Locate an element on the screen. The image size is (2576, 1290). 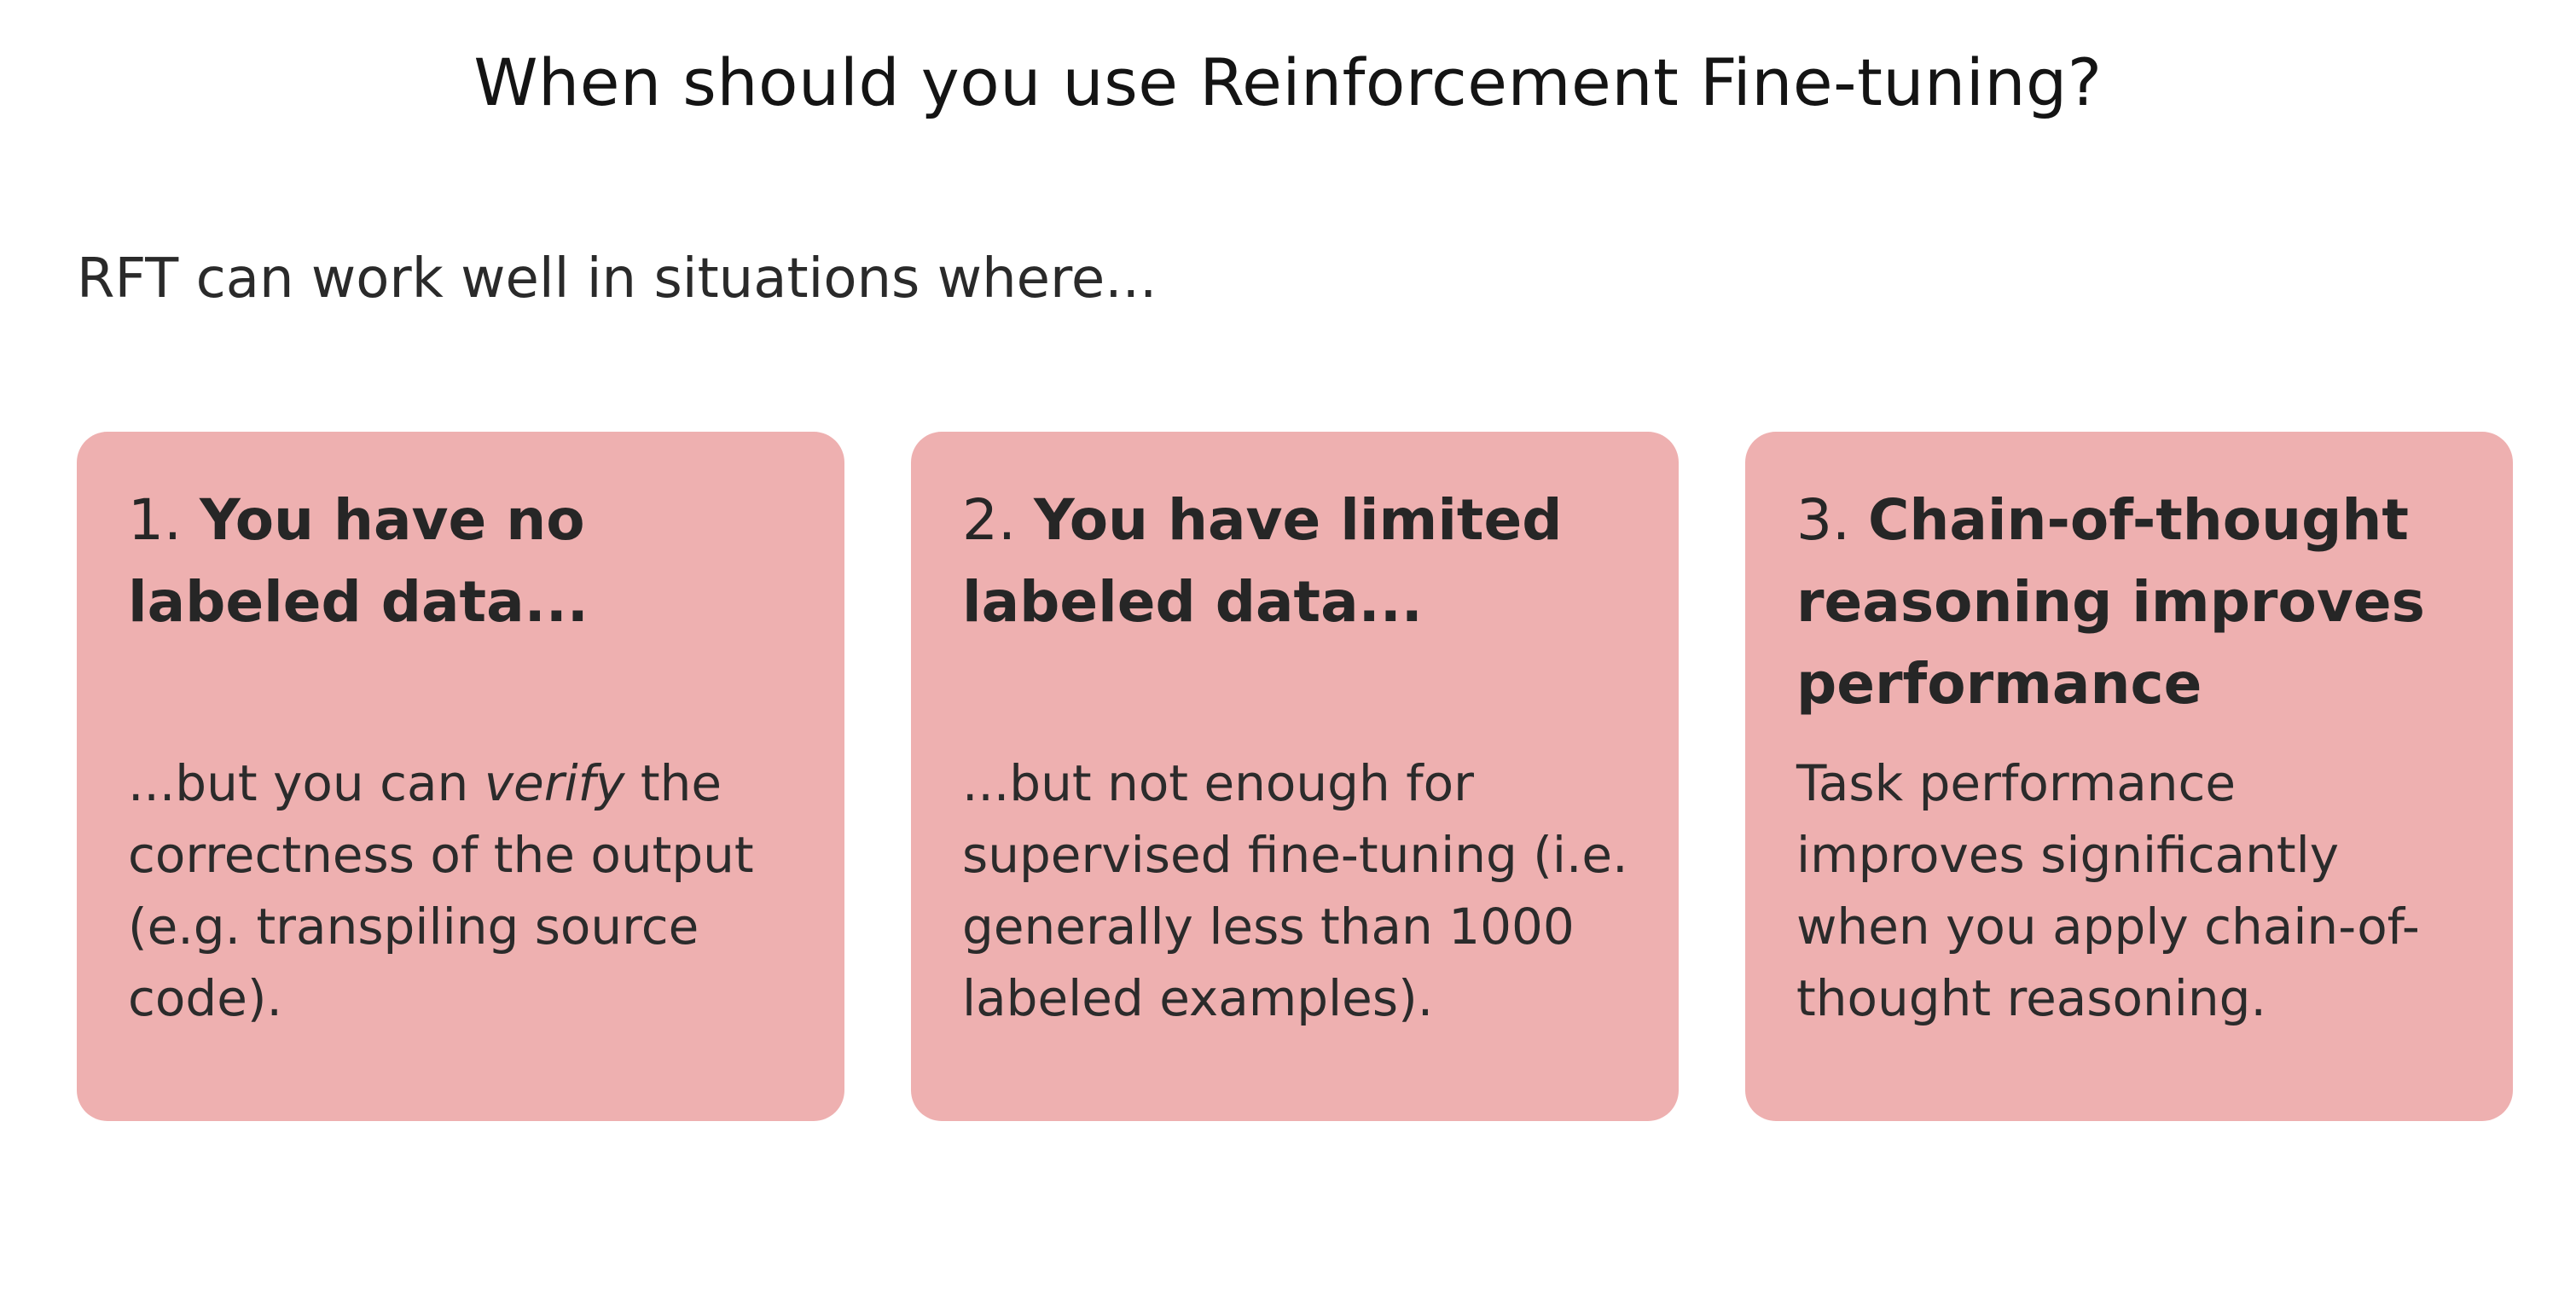
card-number: 1. is located at coordinates (155, 520).